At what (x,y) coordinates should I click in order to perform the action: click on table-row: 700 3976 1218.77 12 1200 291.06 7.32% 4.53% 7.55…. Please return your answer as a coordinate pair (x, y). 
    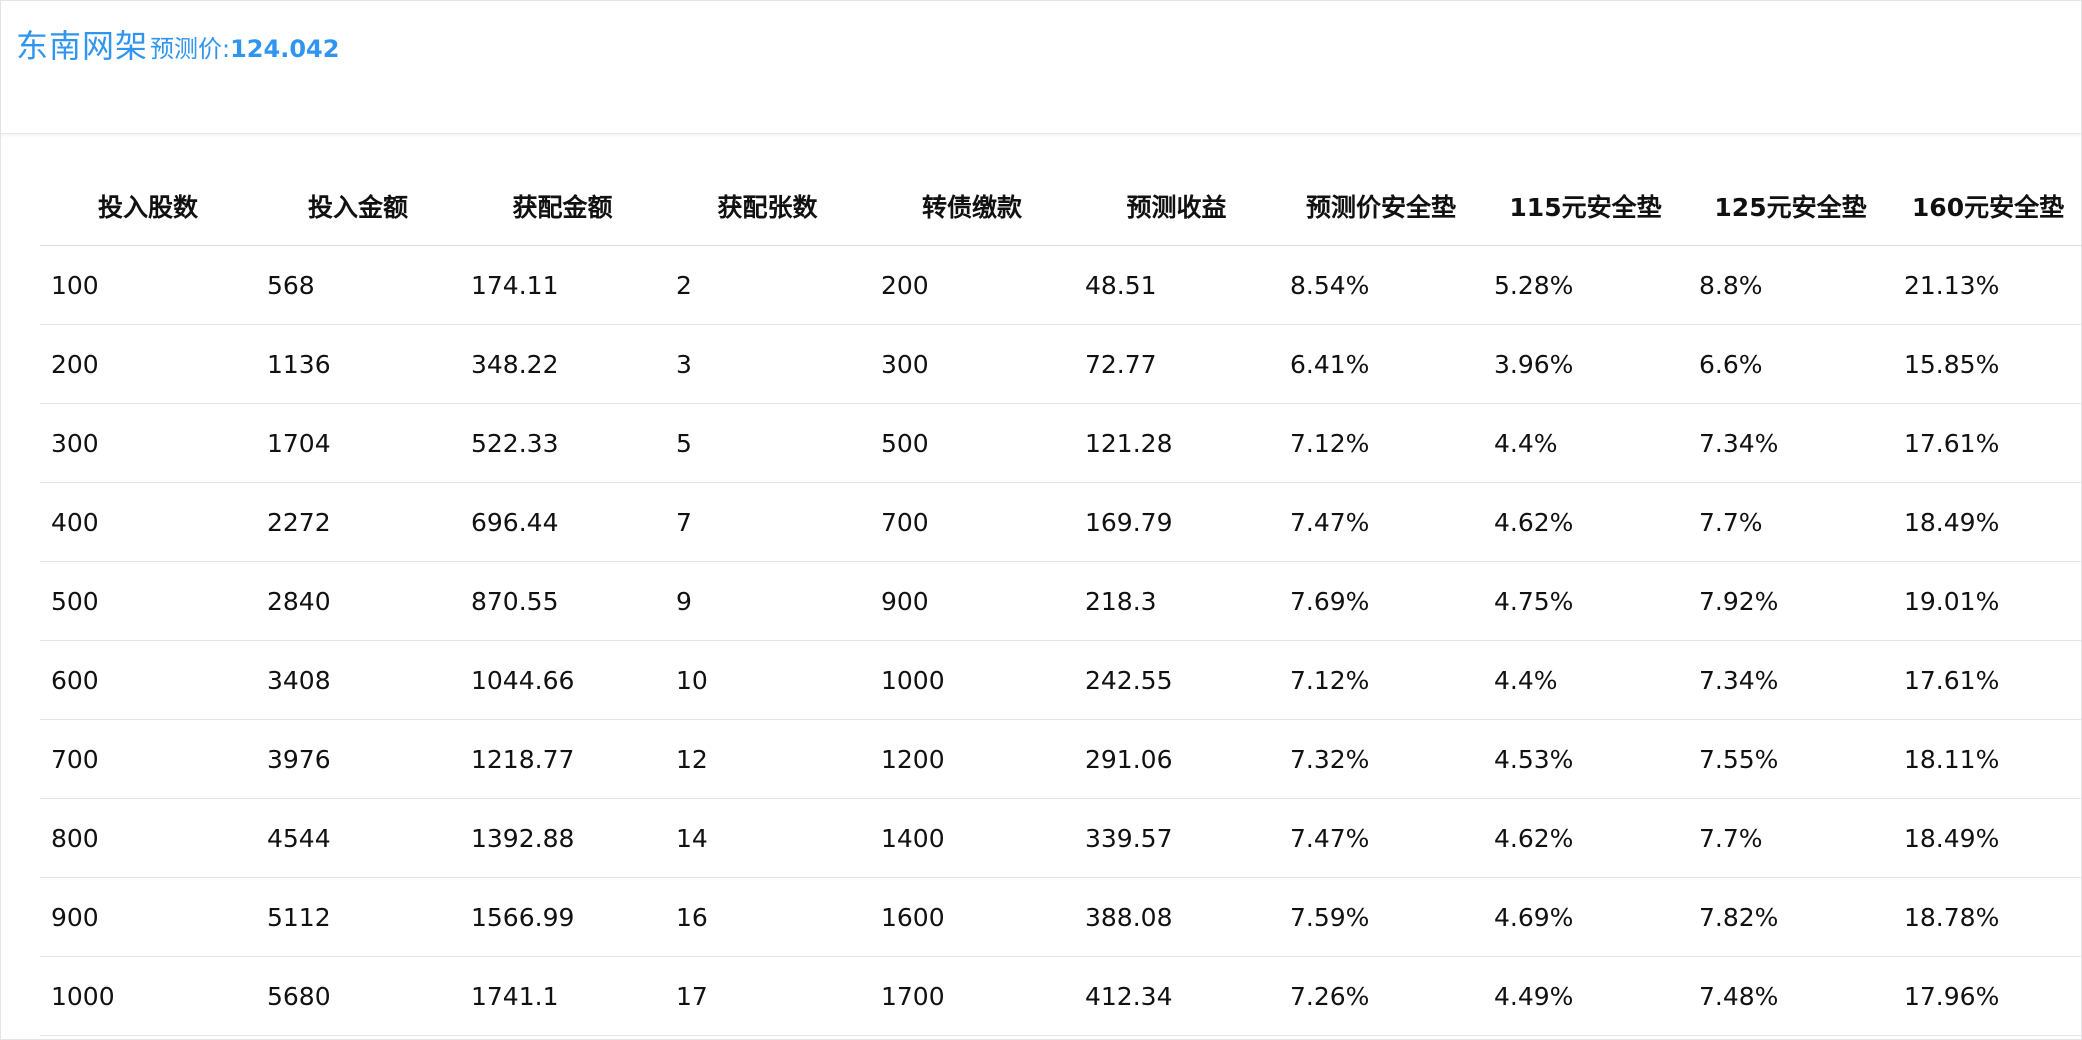
    Looking at the image, I should click on (1061, 759).